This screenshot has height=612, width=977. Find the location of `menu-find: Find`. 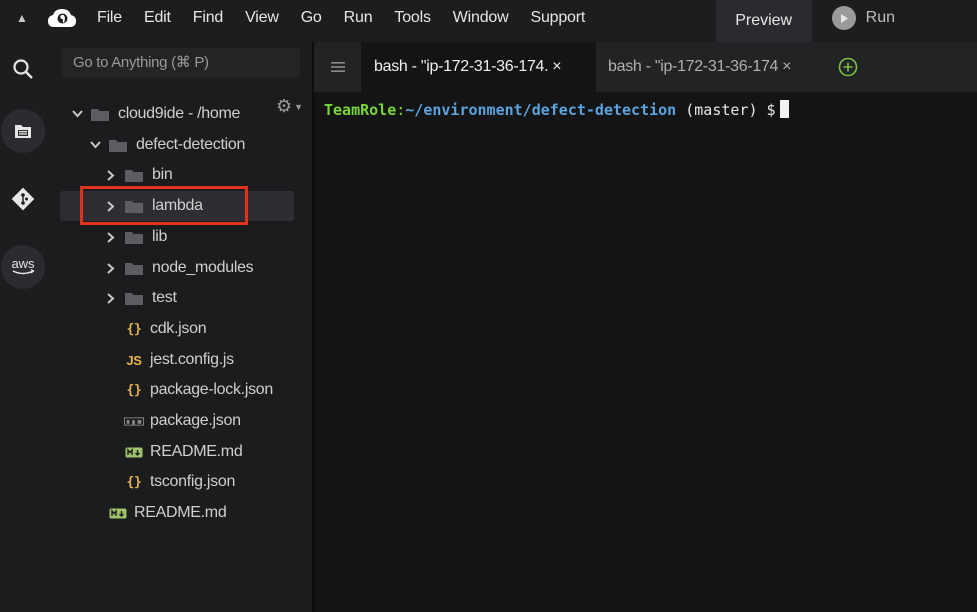

menu-find: Find is located at coordinates (208, 18).